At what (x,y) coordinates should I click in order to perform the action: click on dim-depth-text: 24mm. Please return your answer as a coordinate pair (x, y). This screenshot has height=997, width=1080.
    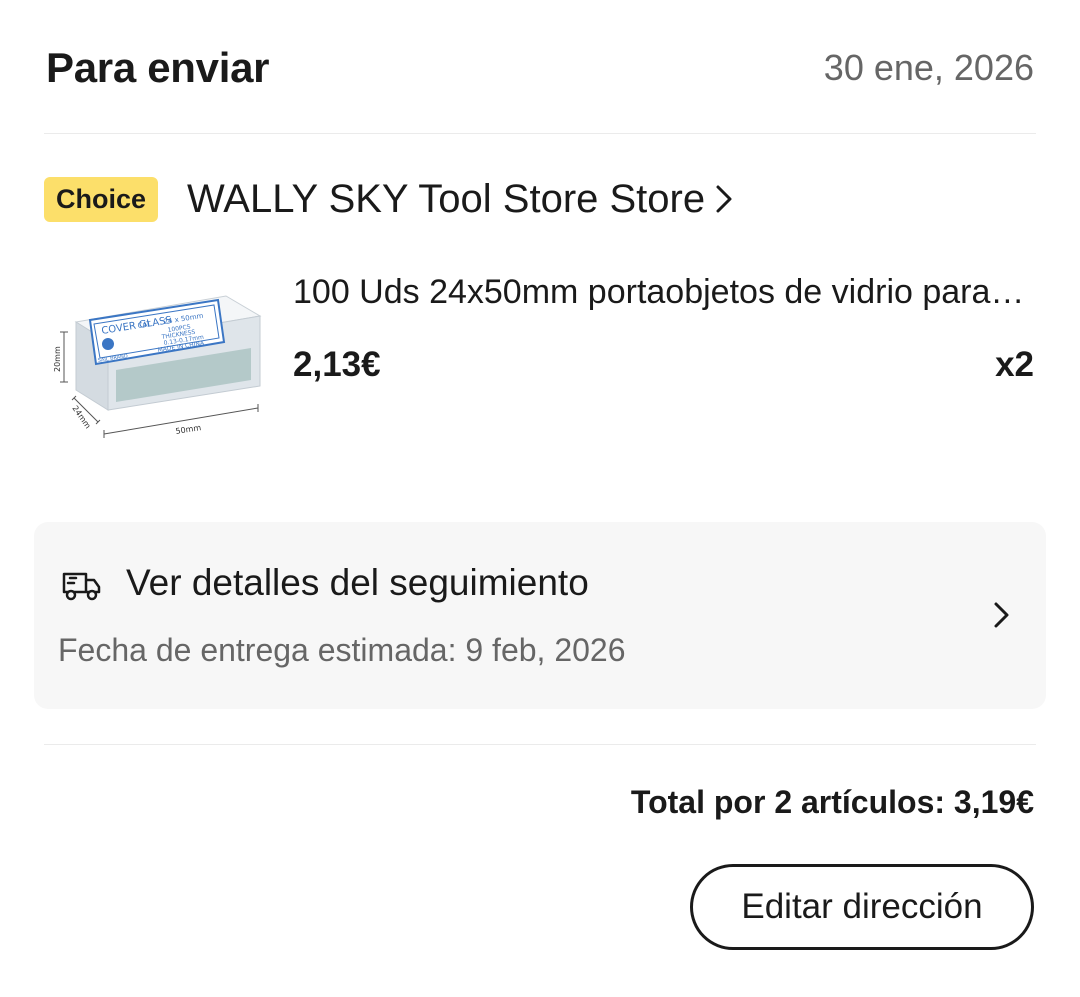
    Looking at the image, I should click on (81, 417).